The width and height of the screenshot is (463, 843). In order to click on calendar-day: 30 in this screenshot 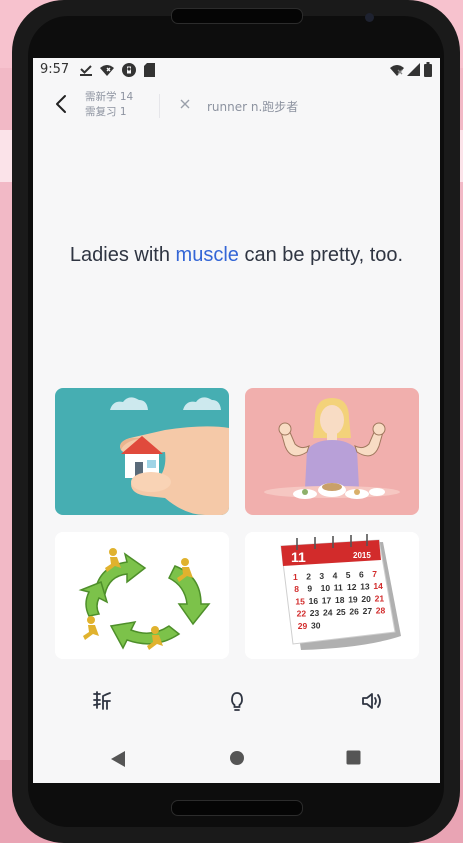, I will do `click(316, 625)`.